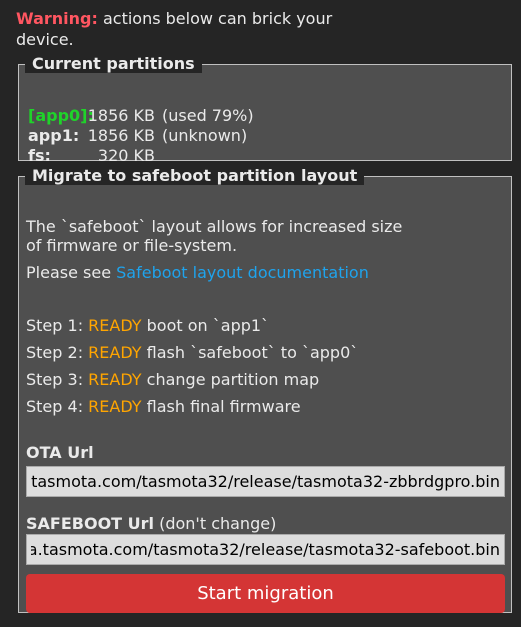 Image resolution: width=521 pixels, height=627 pixels. I want to click on step-prefix: Step 4:, so click(57, 406).